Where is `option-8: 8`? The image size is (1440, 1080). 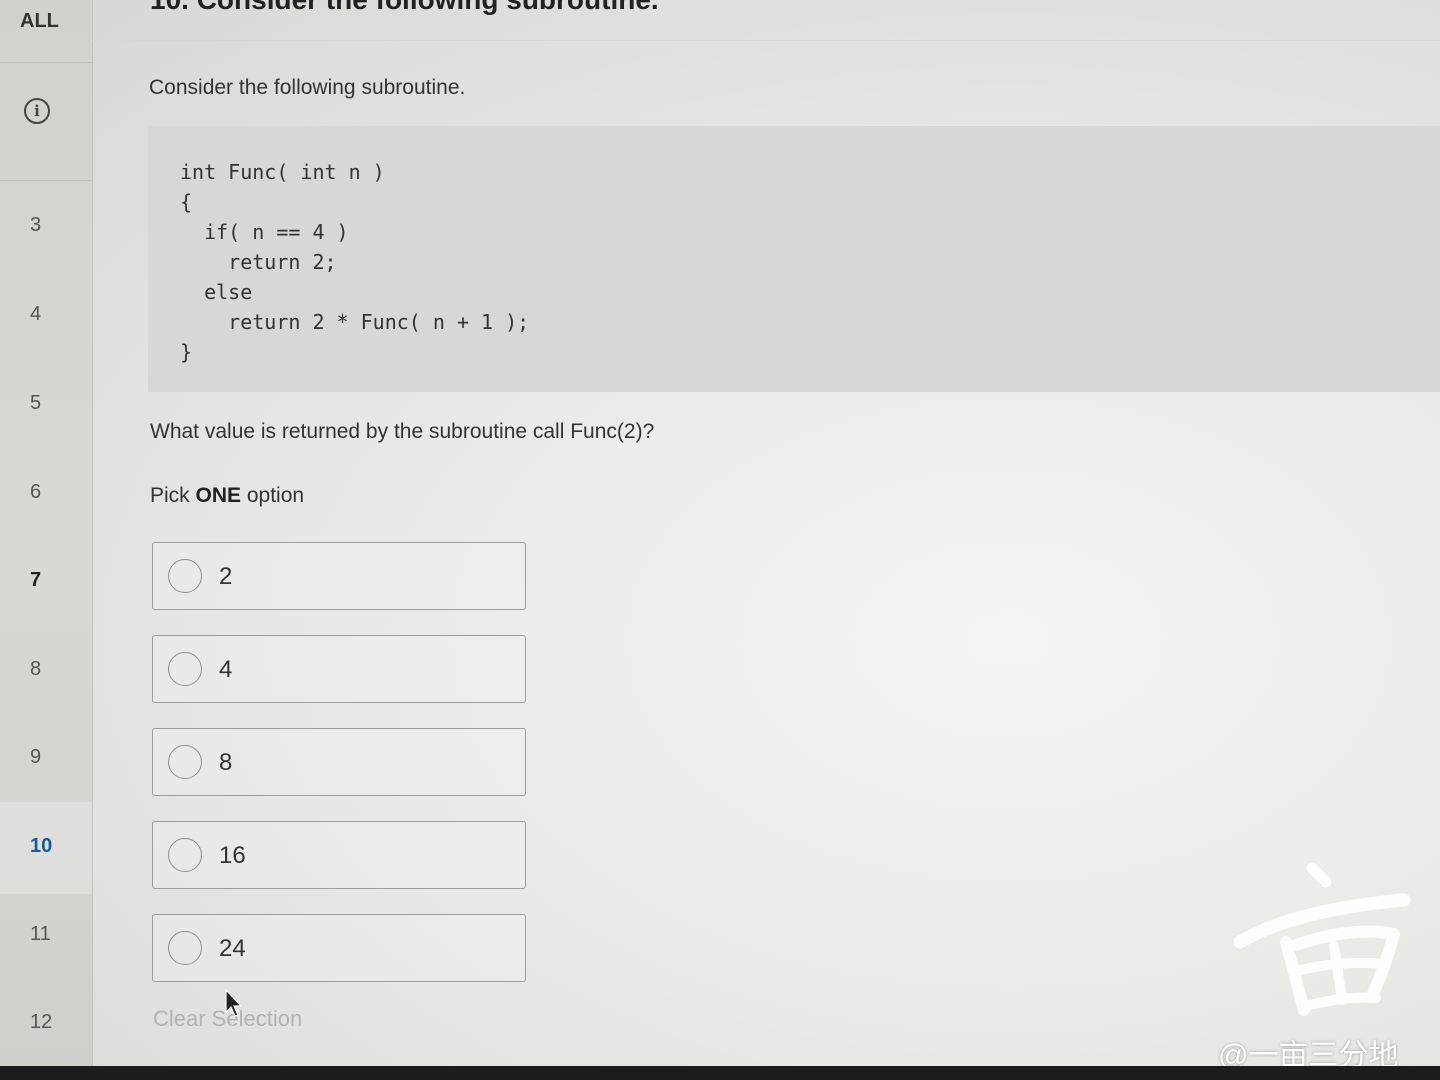
option-8: 8 is located at coordinates (339, 762).